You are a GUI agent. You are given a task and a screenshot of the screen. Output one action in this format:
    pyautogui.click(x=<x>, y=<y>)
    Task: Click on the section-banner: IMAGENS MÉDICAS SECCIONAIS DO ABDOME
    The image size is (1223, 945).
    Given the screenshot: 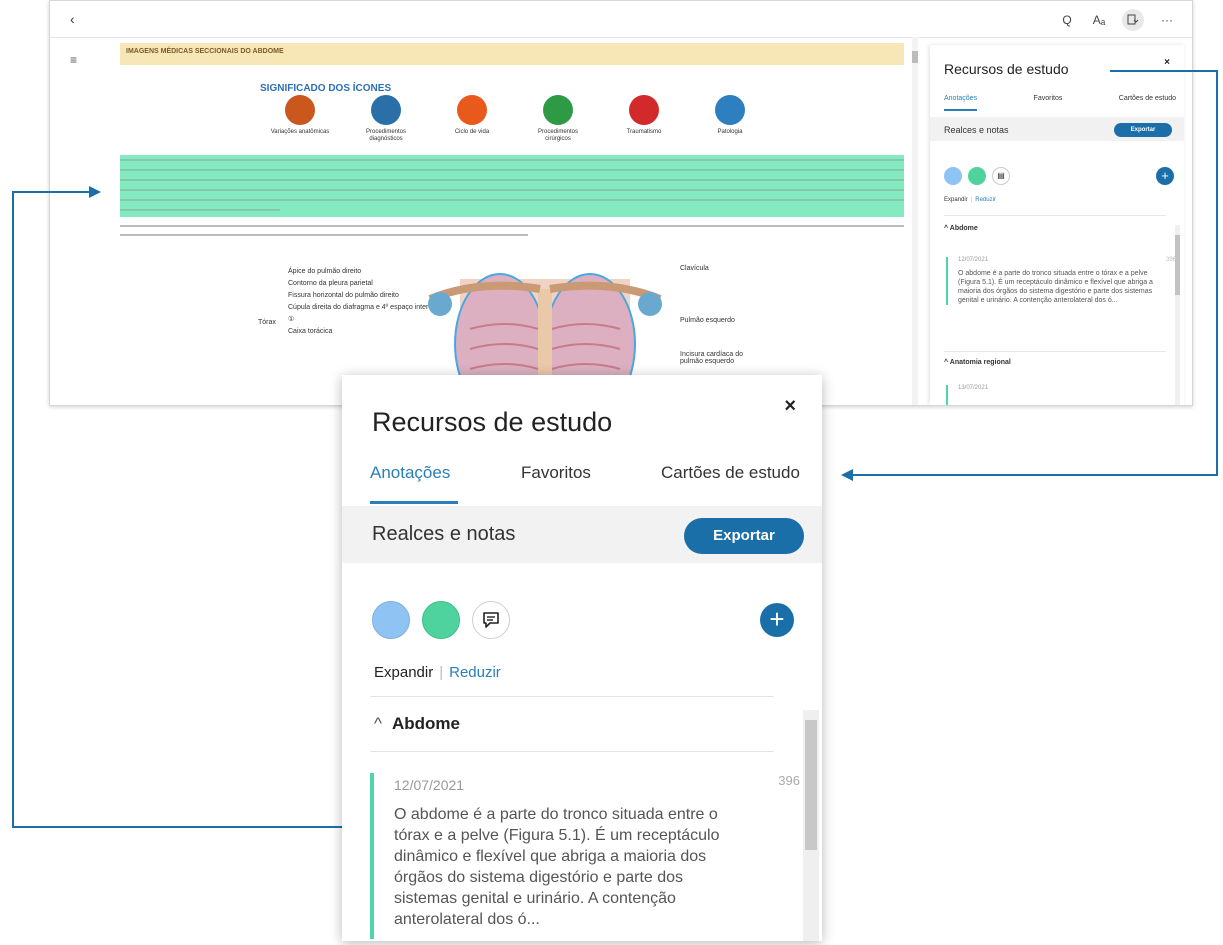 What is the action you would take?
    pyautogui.click(x=512, y=54)
    